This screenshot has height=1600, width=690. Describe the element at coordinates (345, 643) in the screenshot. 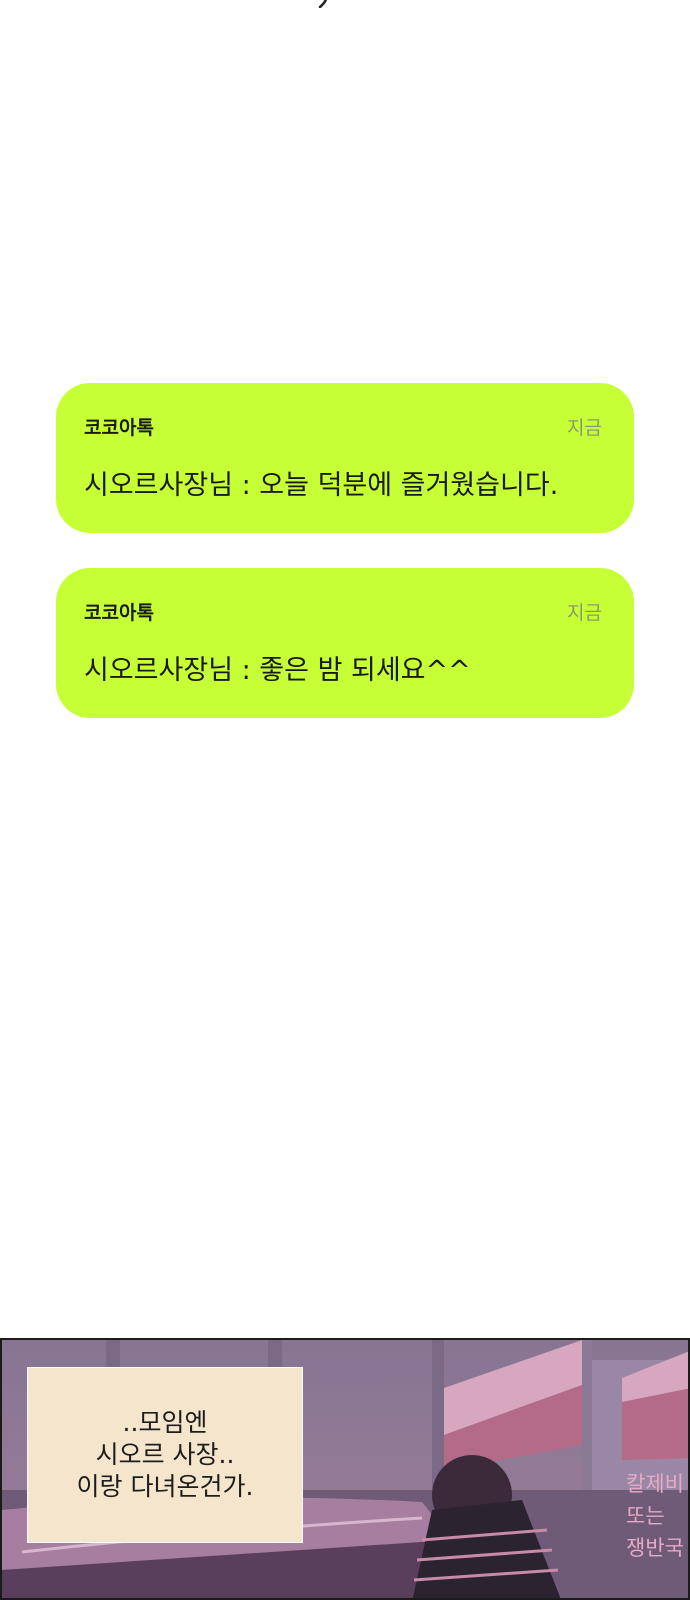

I see `notification-card-2: 코코아톡 지금 시오르사장님 : 좋은 밤 되세요^^` at that location.